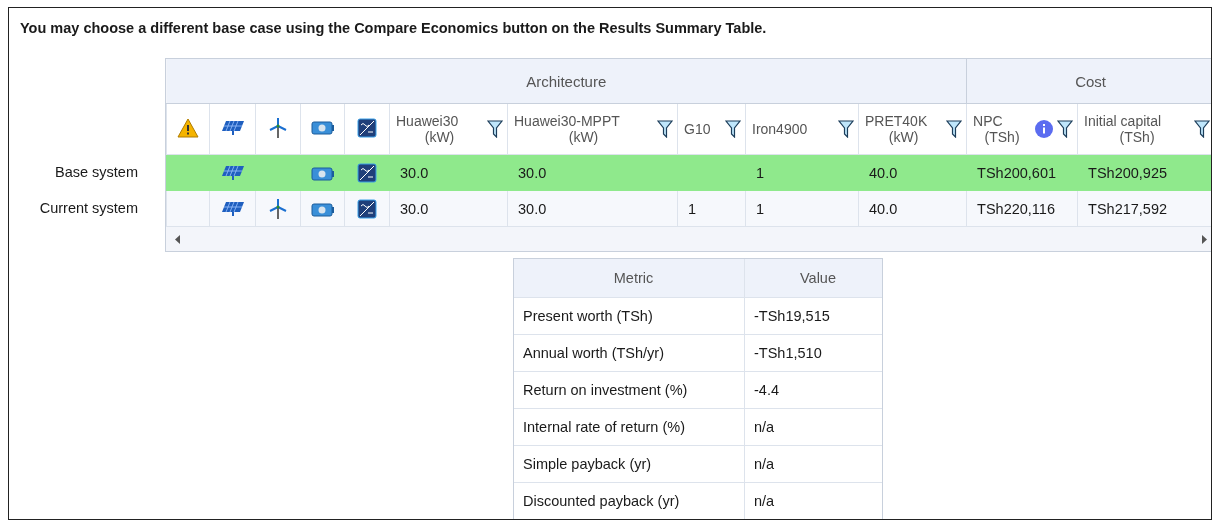 Image resolution: width=1215 pixels, height=520 pixels. What do you see at coordinates (88, 208) in the screenshot?
I see `row-label: Current system` at bounding box center [88, 208].